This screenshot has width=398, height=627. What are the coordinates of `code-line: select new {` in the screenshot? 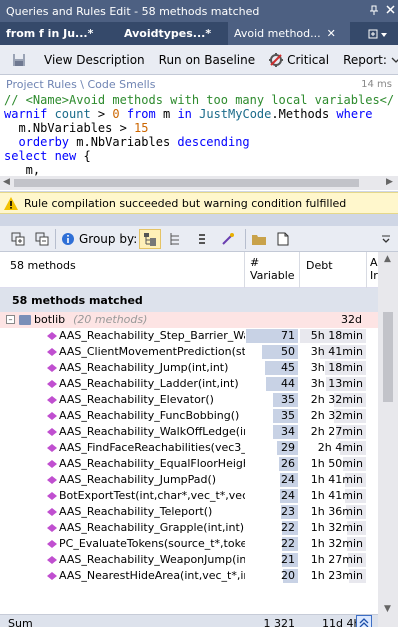 It's located at (199, 156).